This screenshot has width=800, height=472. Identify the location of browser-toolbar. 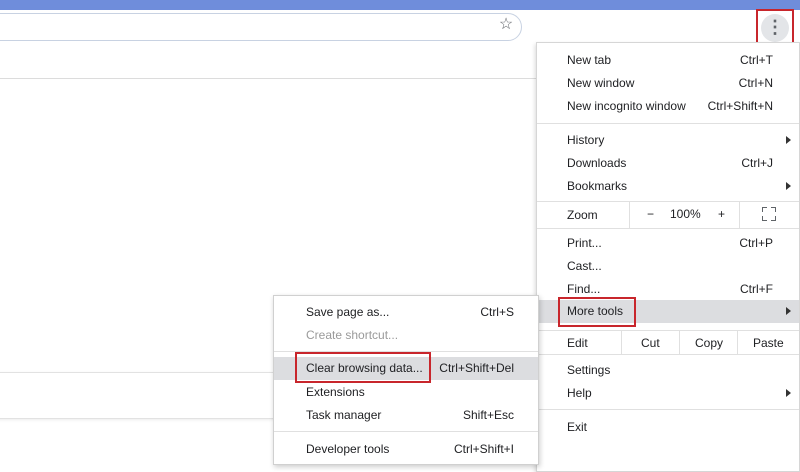
(400, 27).